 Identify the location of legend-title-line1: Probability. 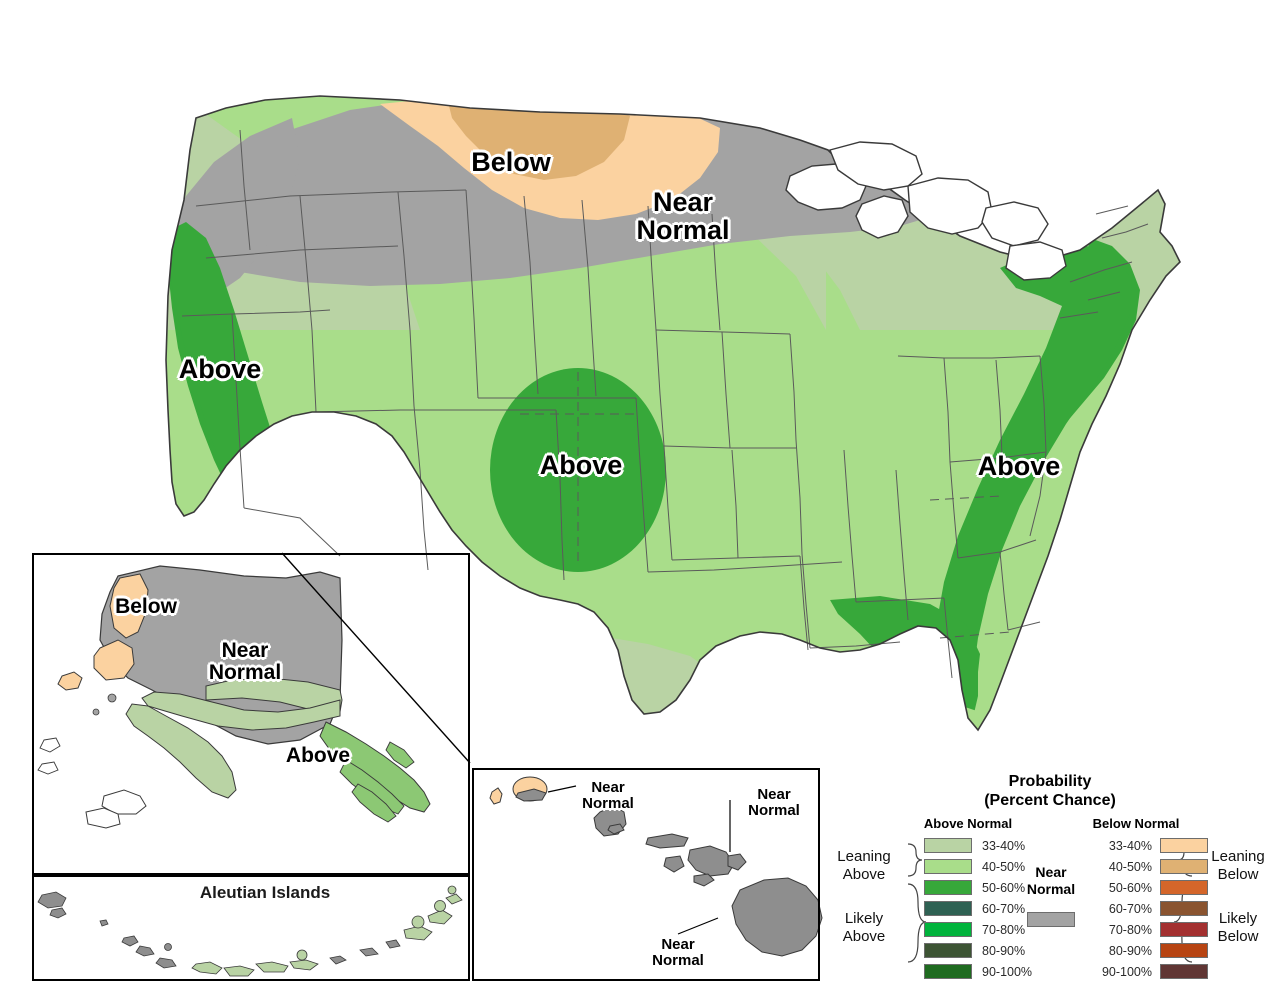
(1050, 781).